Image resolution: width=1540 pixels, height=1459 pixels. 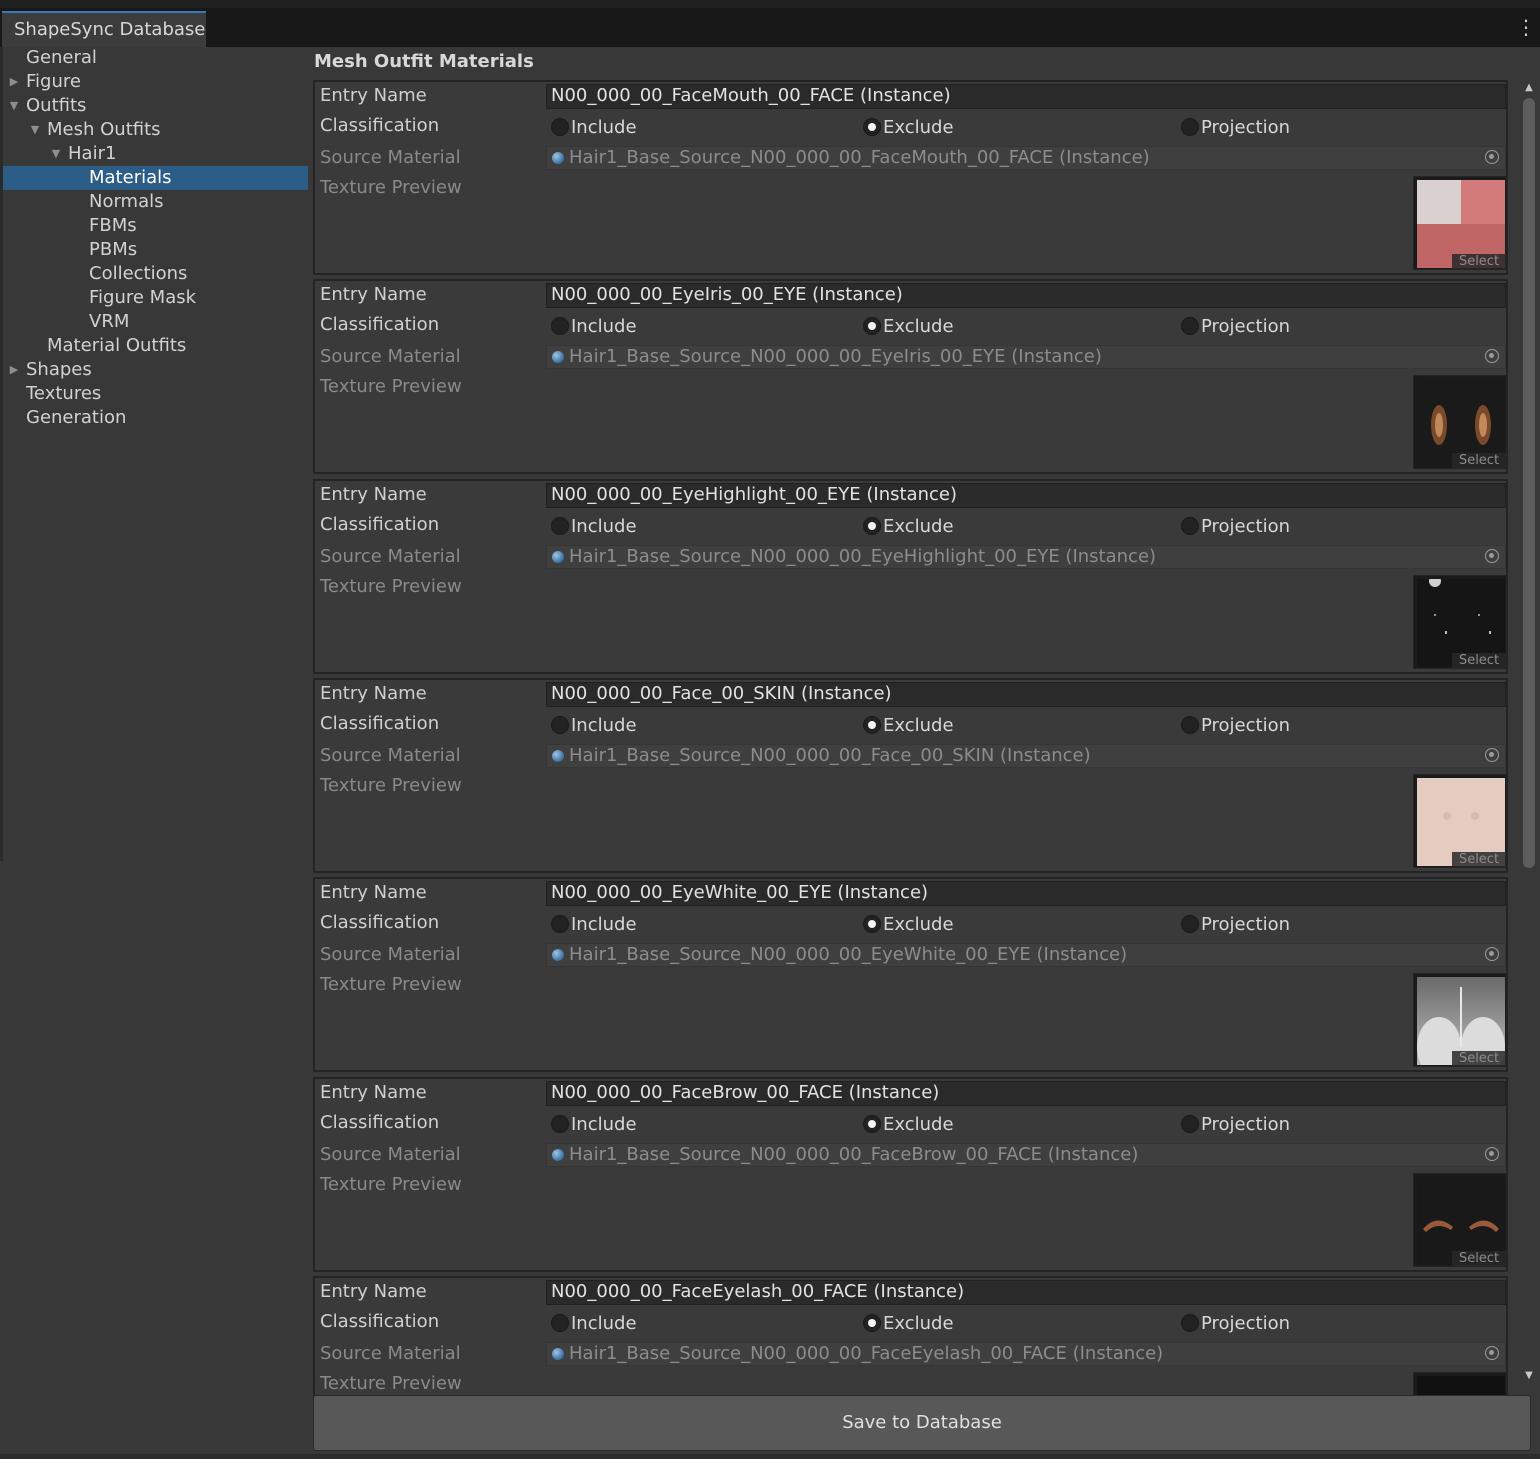 What do you see at coordinates (61, 57) in the screenshot?
I see `sidebar-item-label: General` at bounding box center [61, 57].